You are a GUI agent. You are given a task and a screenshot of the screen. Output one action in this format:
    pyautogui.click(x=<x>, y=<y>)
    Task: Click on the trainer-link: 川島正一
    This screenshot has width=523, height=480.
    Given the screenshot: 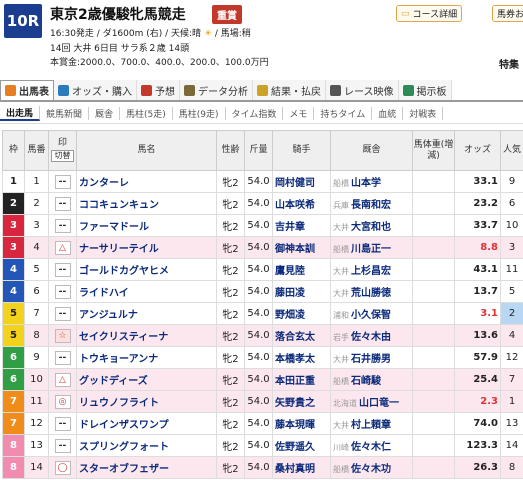 What is the action you would take?
    pyautogui.click(x=371, y=249)
    